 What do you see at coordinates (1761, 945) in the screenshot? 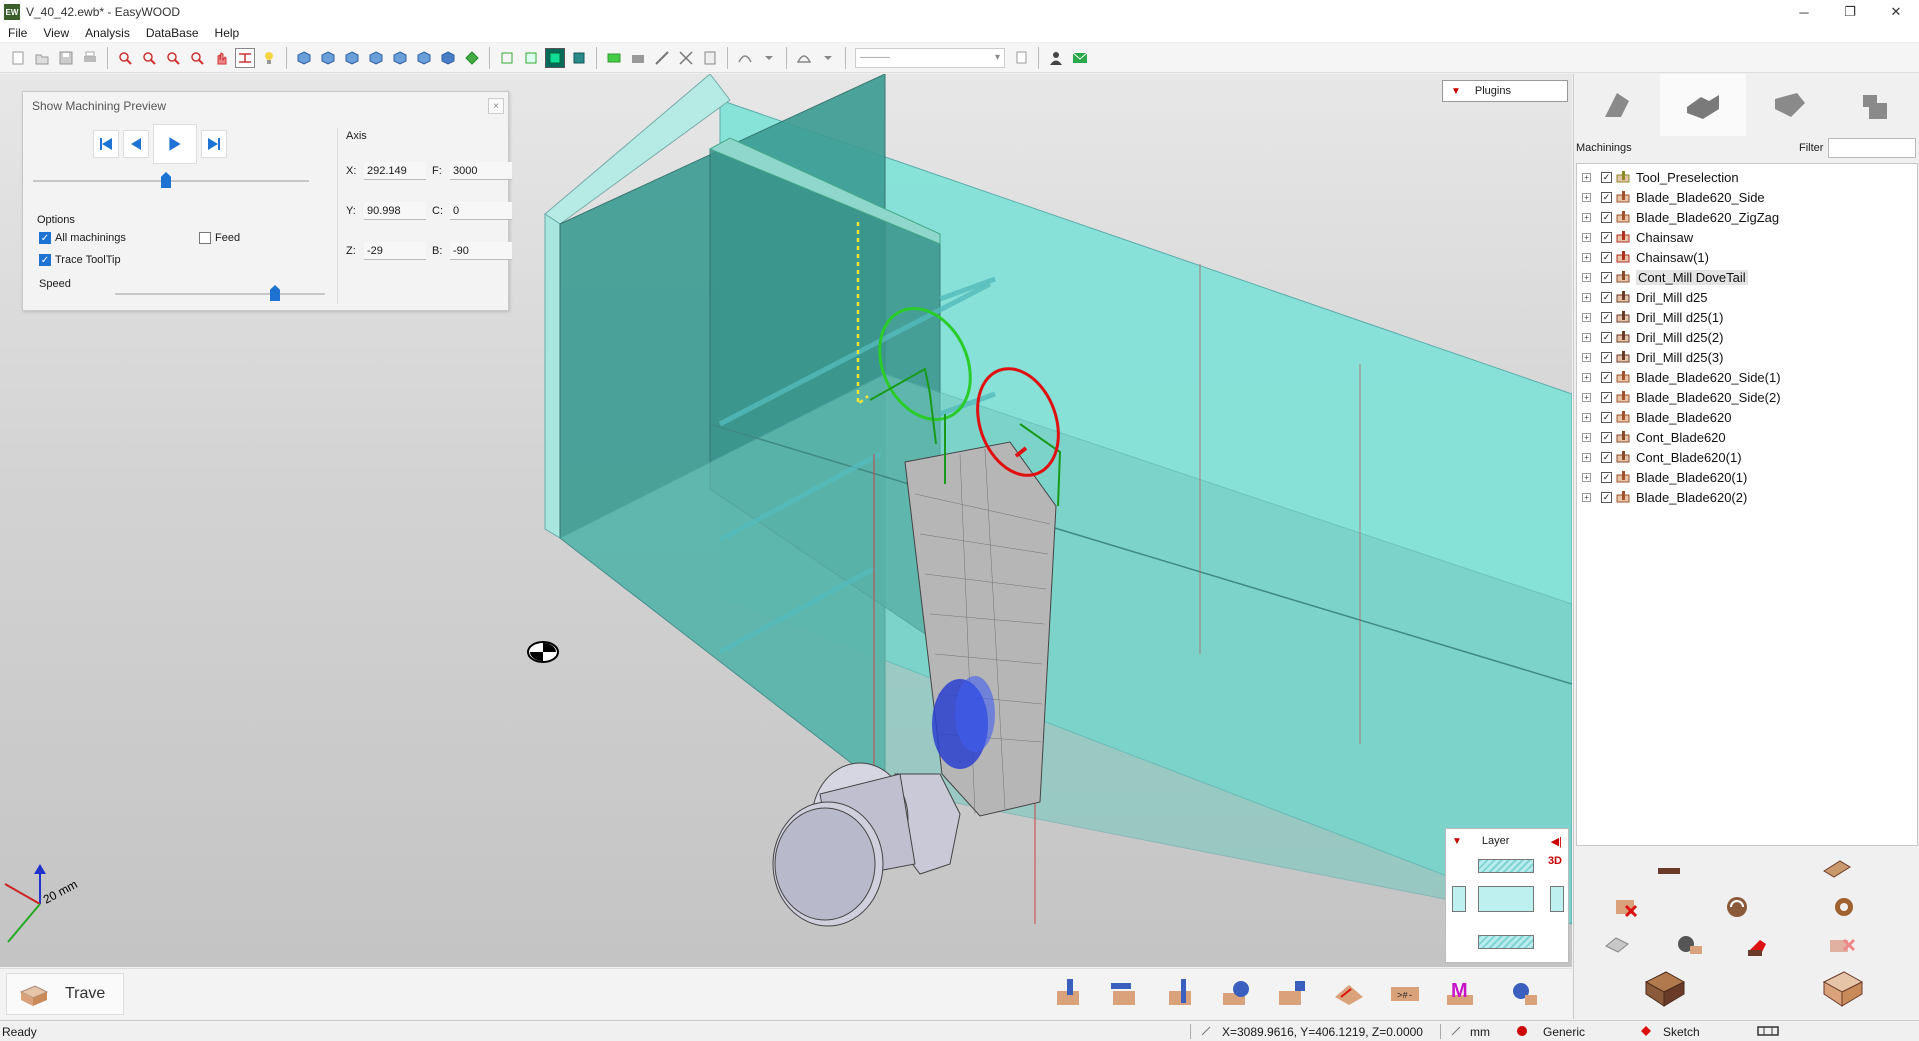
I see `joint-icon` at bounding box center [1761, 945].